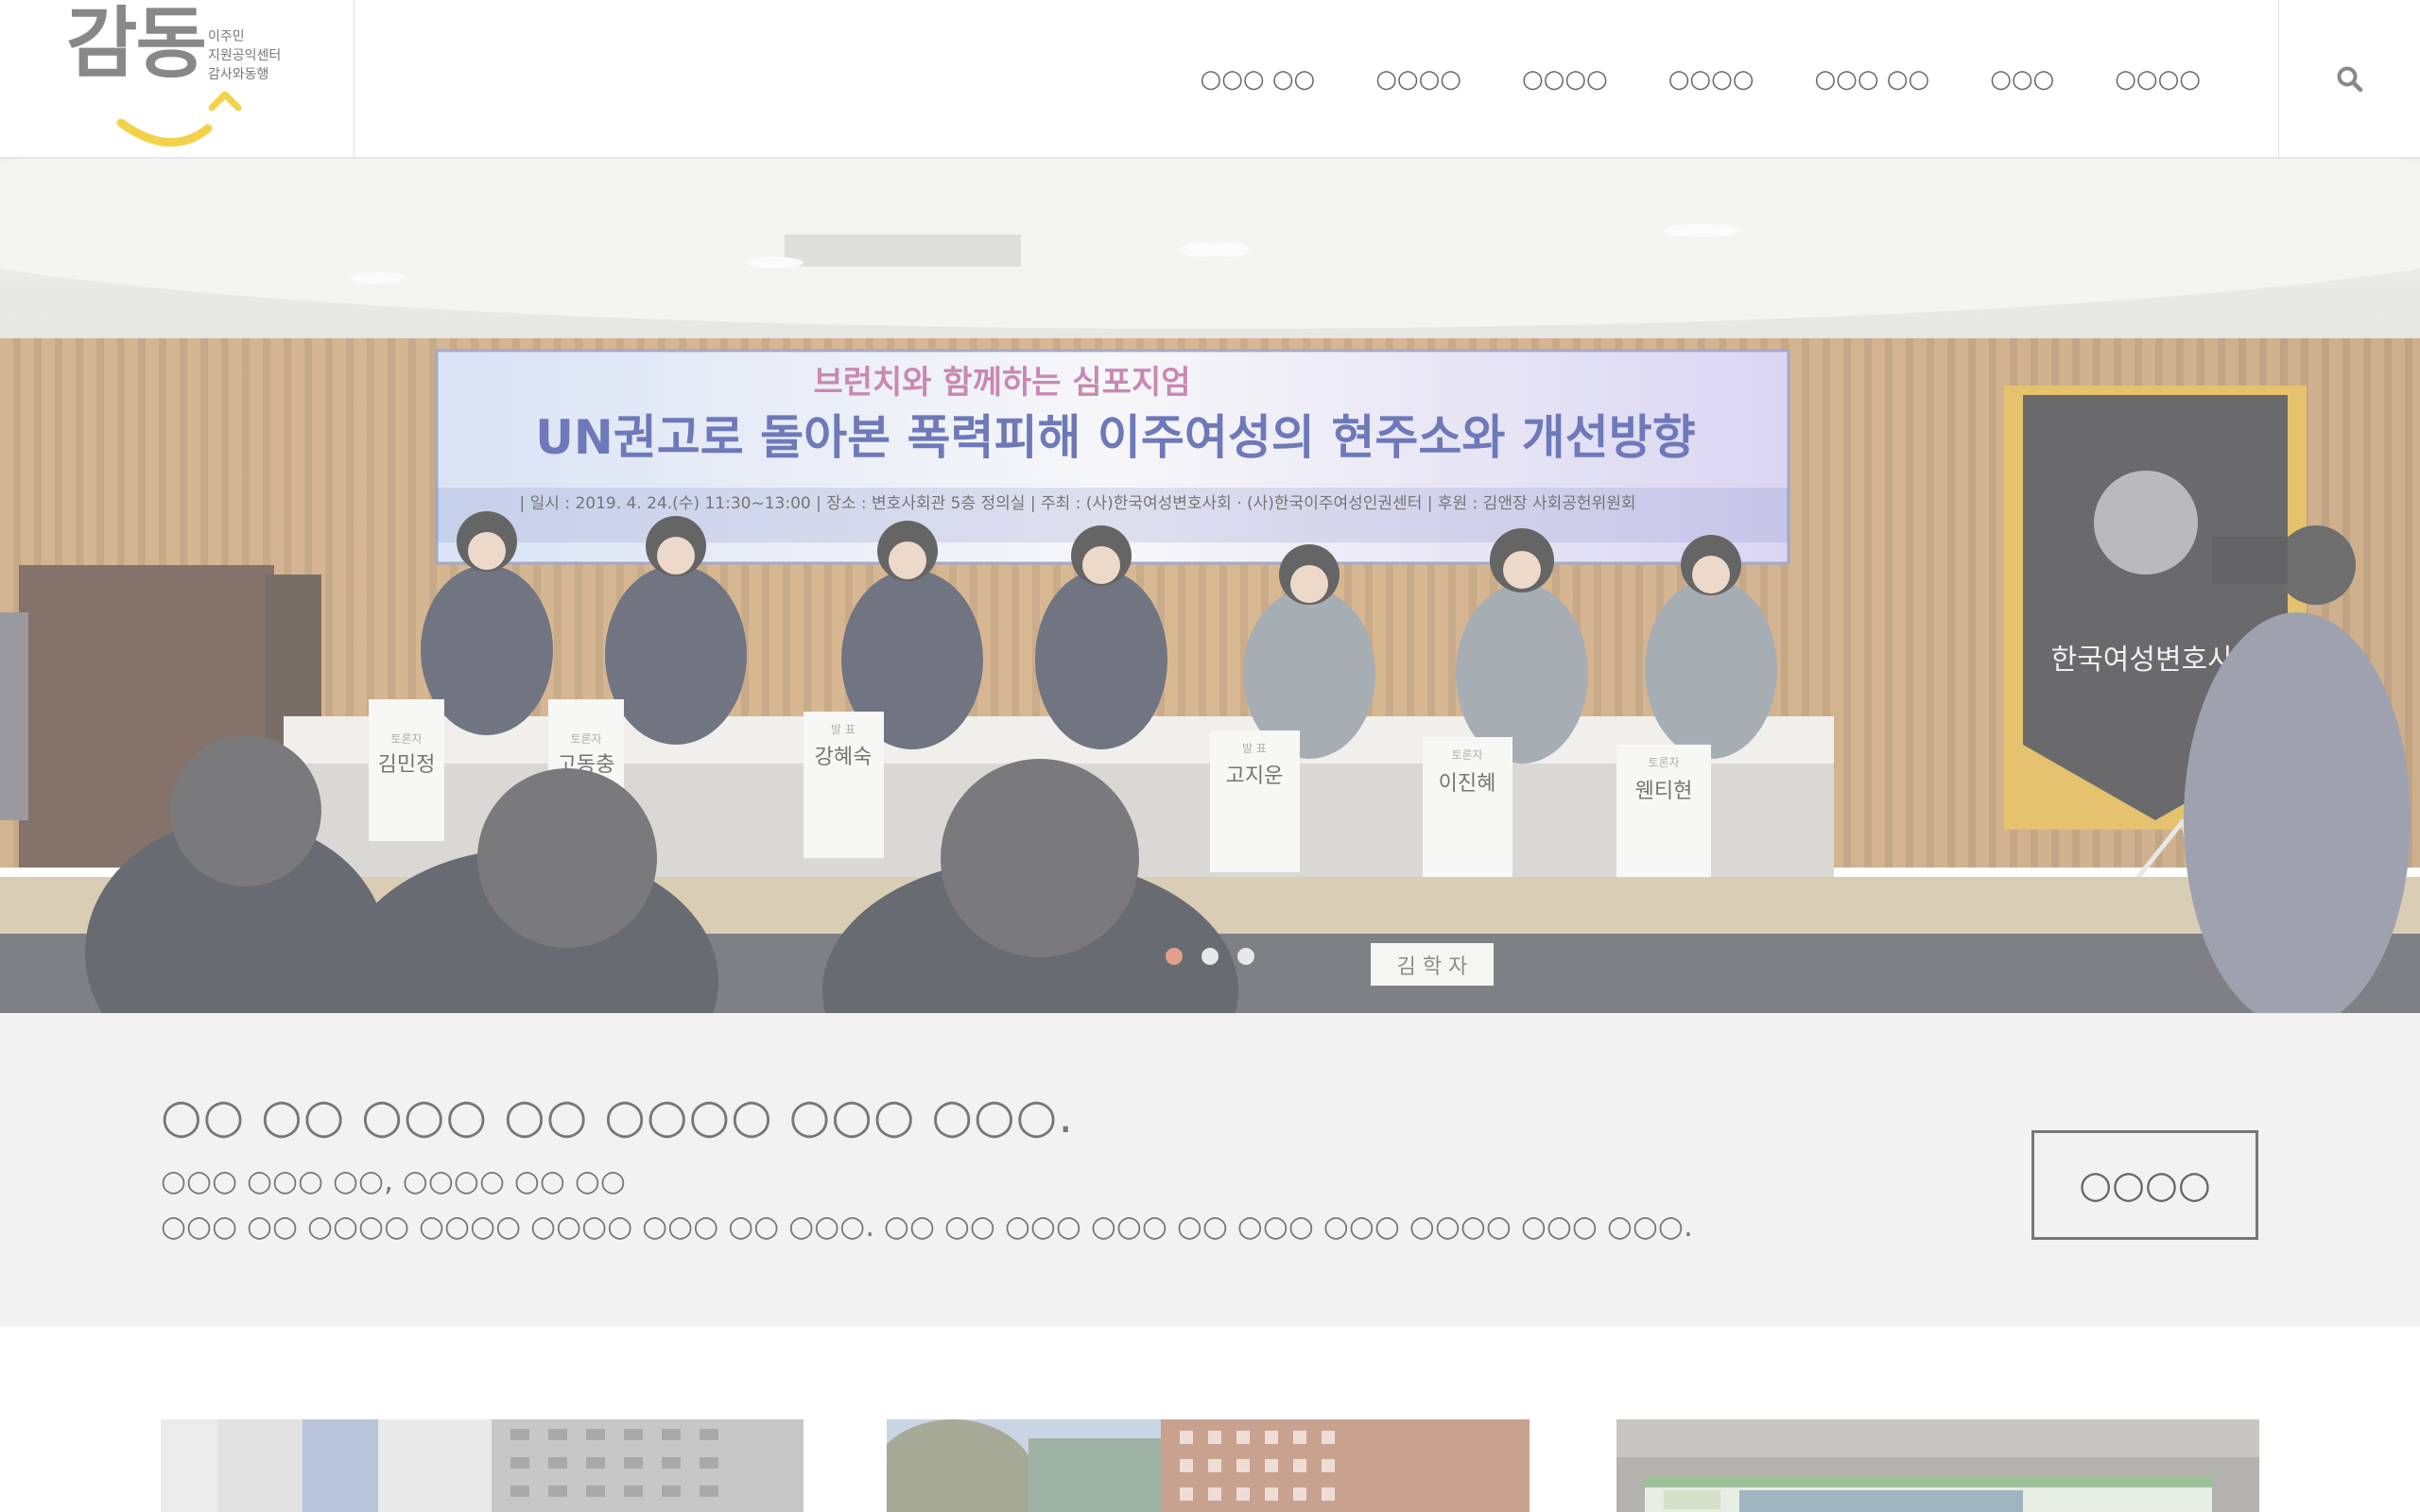 The image size is (2420, 1512). Describe the element at coordinates (1258, 79) in the screenshot. I see `nav-item-1: ○○○ ○○` at that location.